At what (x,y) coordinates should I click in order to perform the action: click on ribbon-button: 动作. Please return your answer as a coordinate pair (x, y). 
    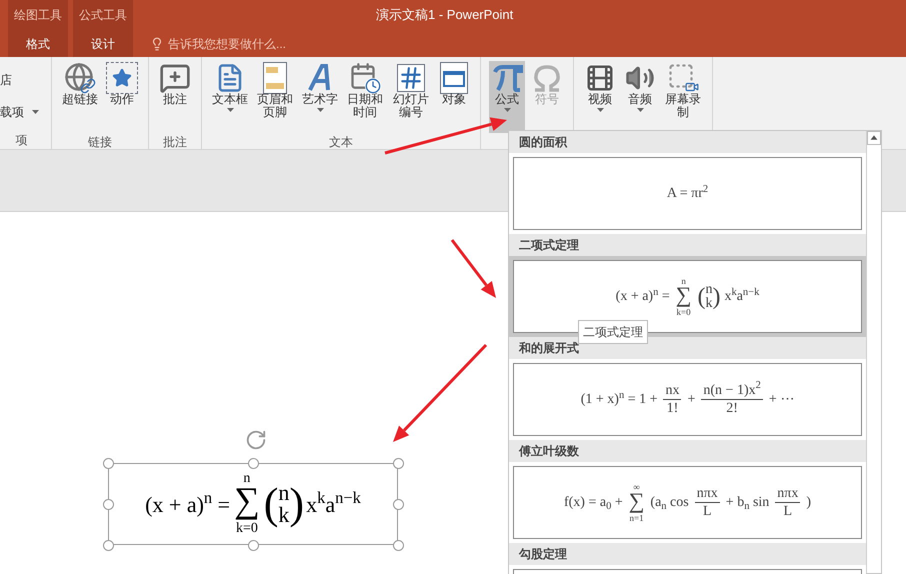
    Looking at the image, I should click on (122, 97).